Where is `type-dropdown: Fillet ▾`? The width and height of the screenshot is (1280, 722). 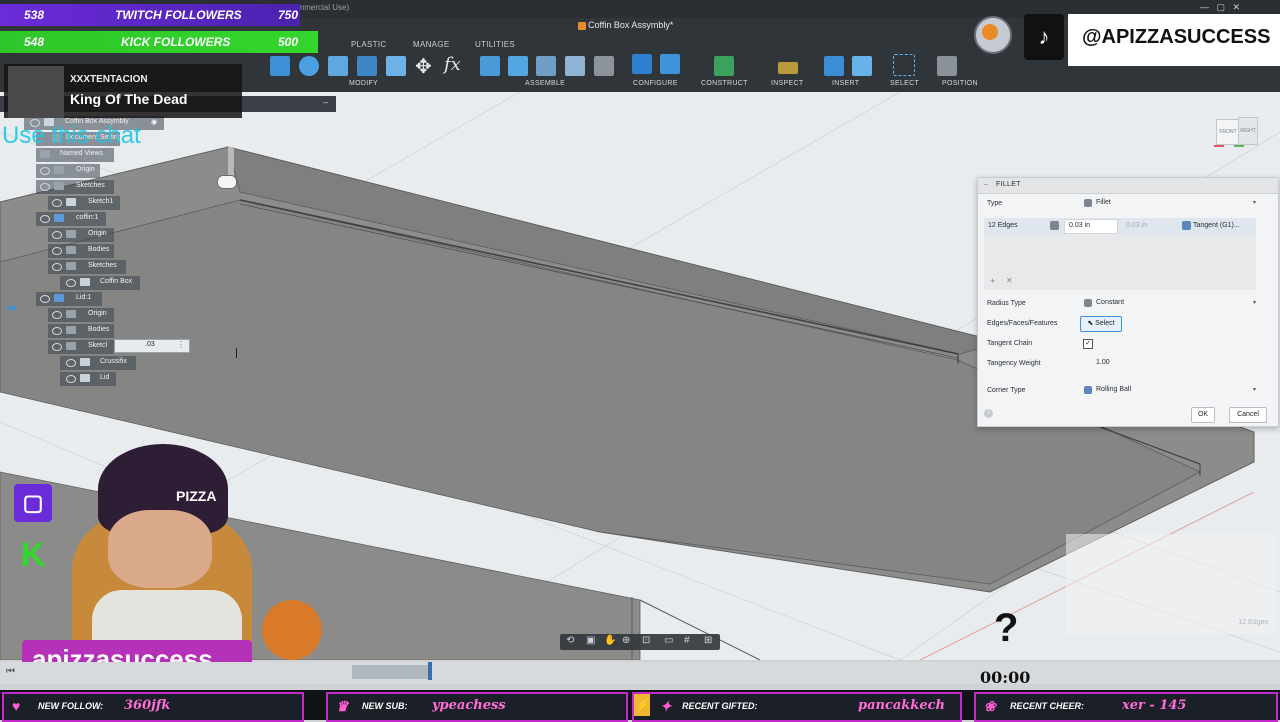
type-dropdown: Fillet ▾ is located at coordinates (1170, 203).